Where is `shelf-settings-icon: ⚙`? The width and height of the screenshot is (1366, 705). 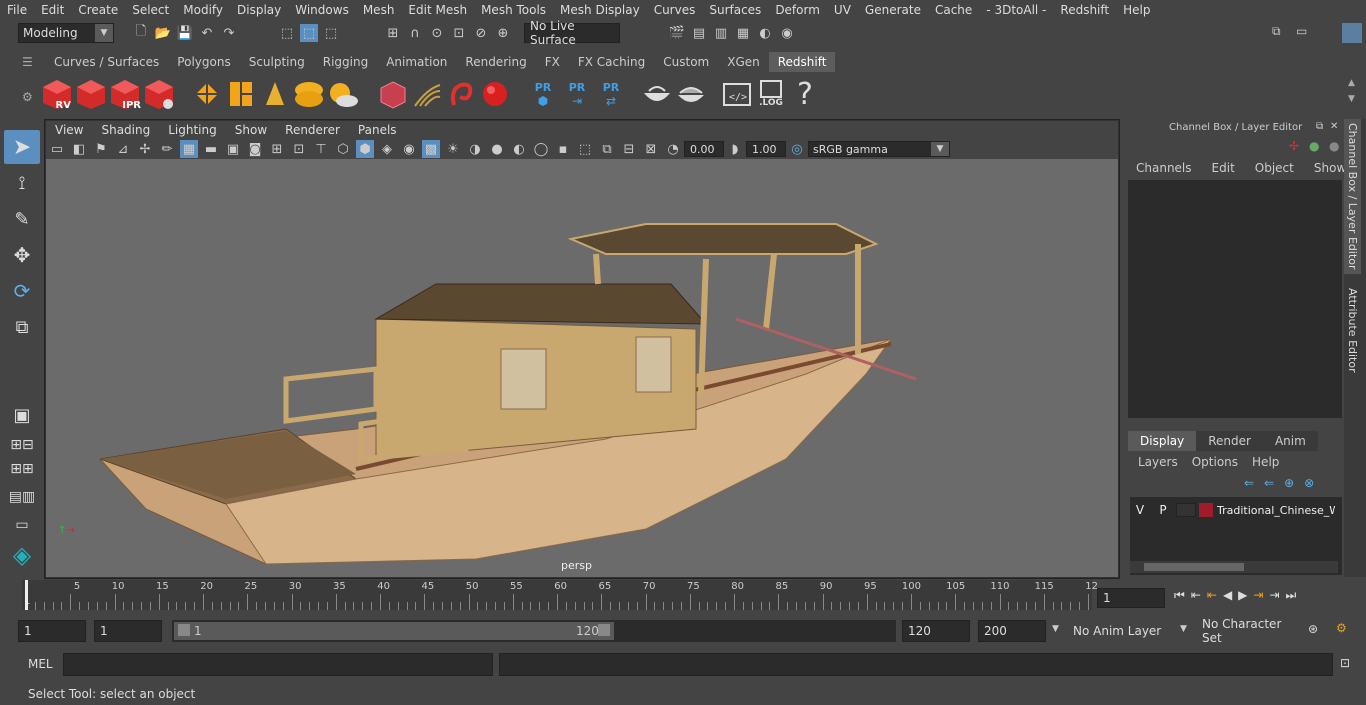 shelf-settings-icon: ⚙ is located at coordinates (27, 97).